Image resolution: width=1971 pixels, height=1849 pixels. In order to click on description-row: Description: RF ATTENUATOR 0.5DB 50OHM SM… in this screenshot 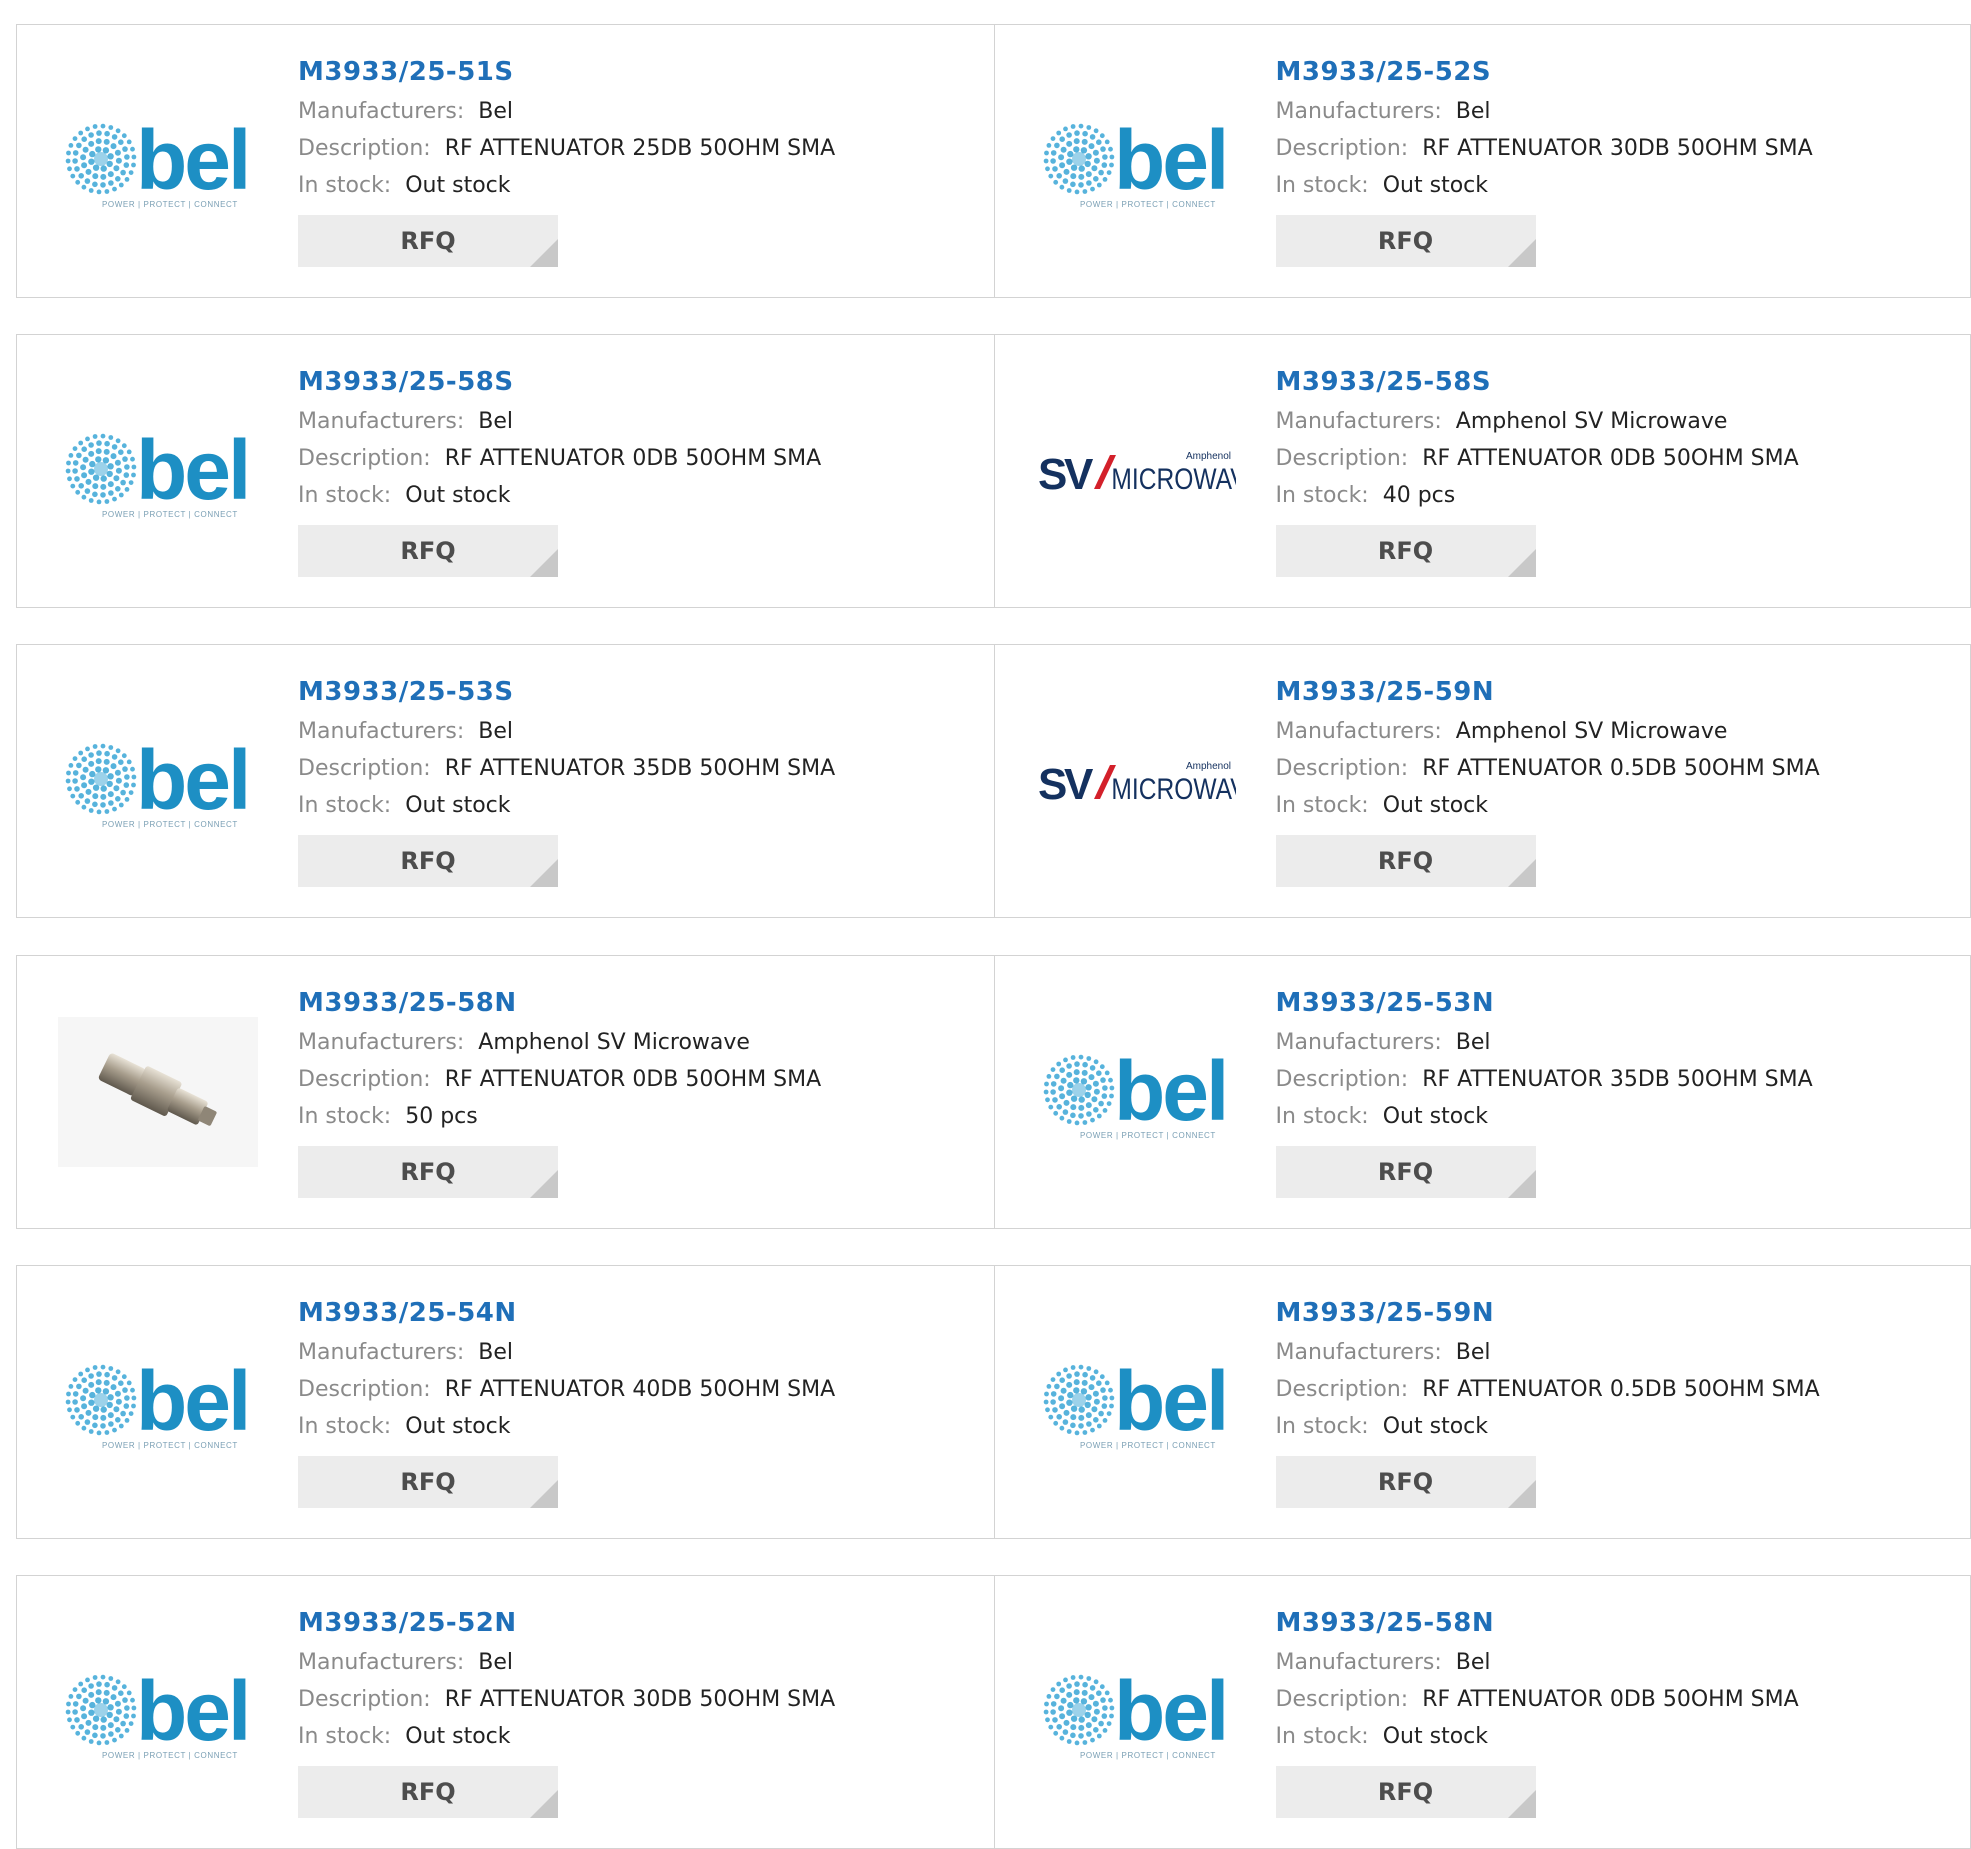, I will do `click(1548, 768)`.